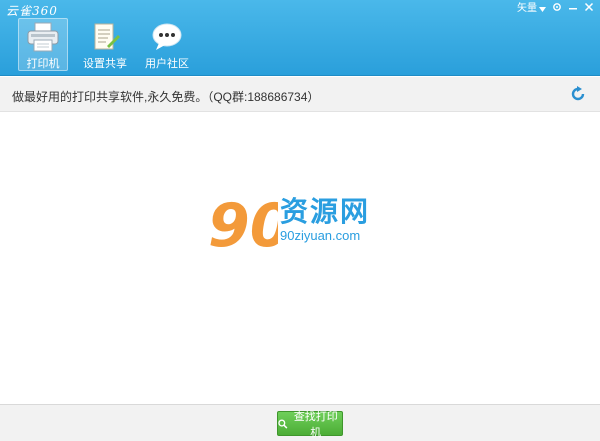  What do you see at coordinates (43, 37) in the screenshot?
I see `printer-icon` at bounding box center [43, 37].